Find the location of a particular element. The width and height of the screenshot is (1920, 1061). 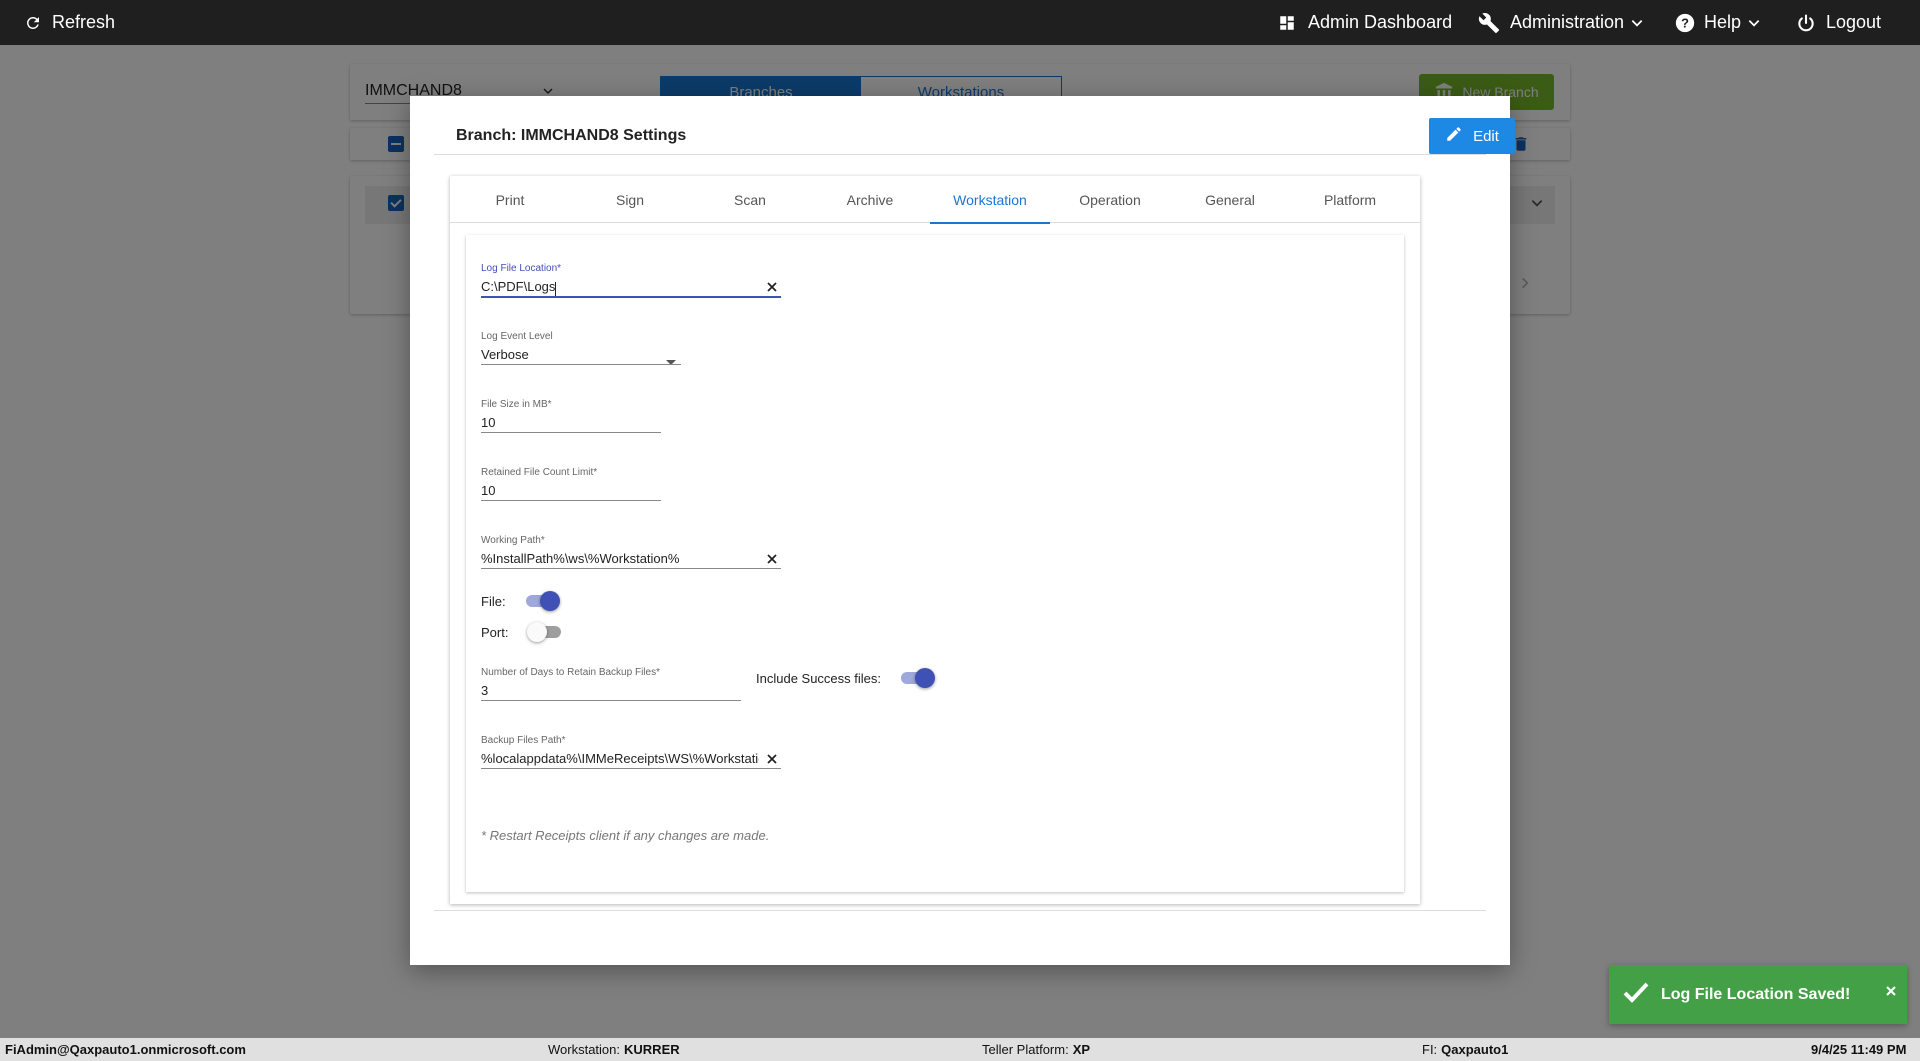

working-path-input: %InstallPath%\ws\%Workstation% is located at coordinates (631, 559).